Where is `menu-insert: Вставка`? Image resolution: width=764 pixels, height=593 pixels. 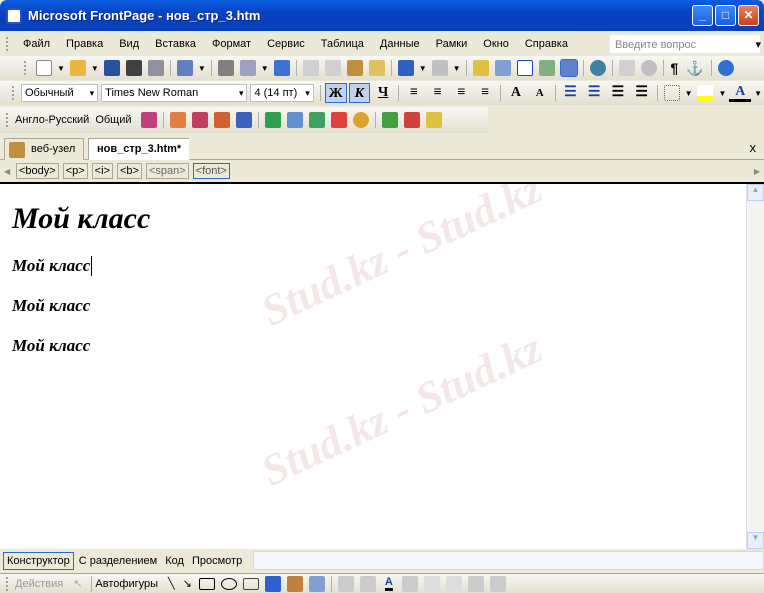
menu-insert: Вставка is located at coordinates (175, 44).